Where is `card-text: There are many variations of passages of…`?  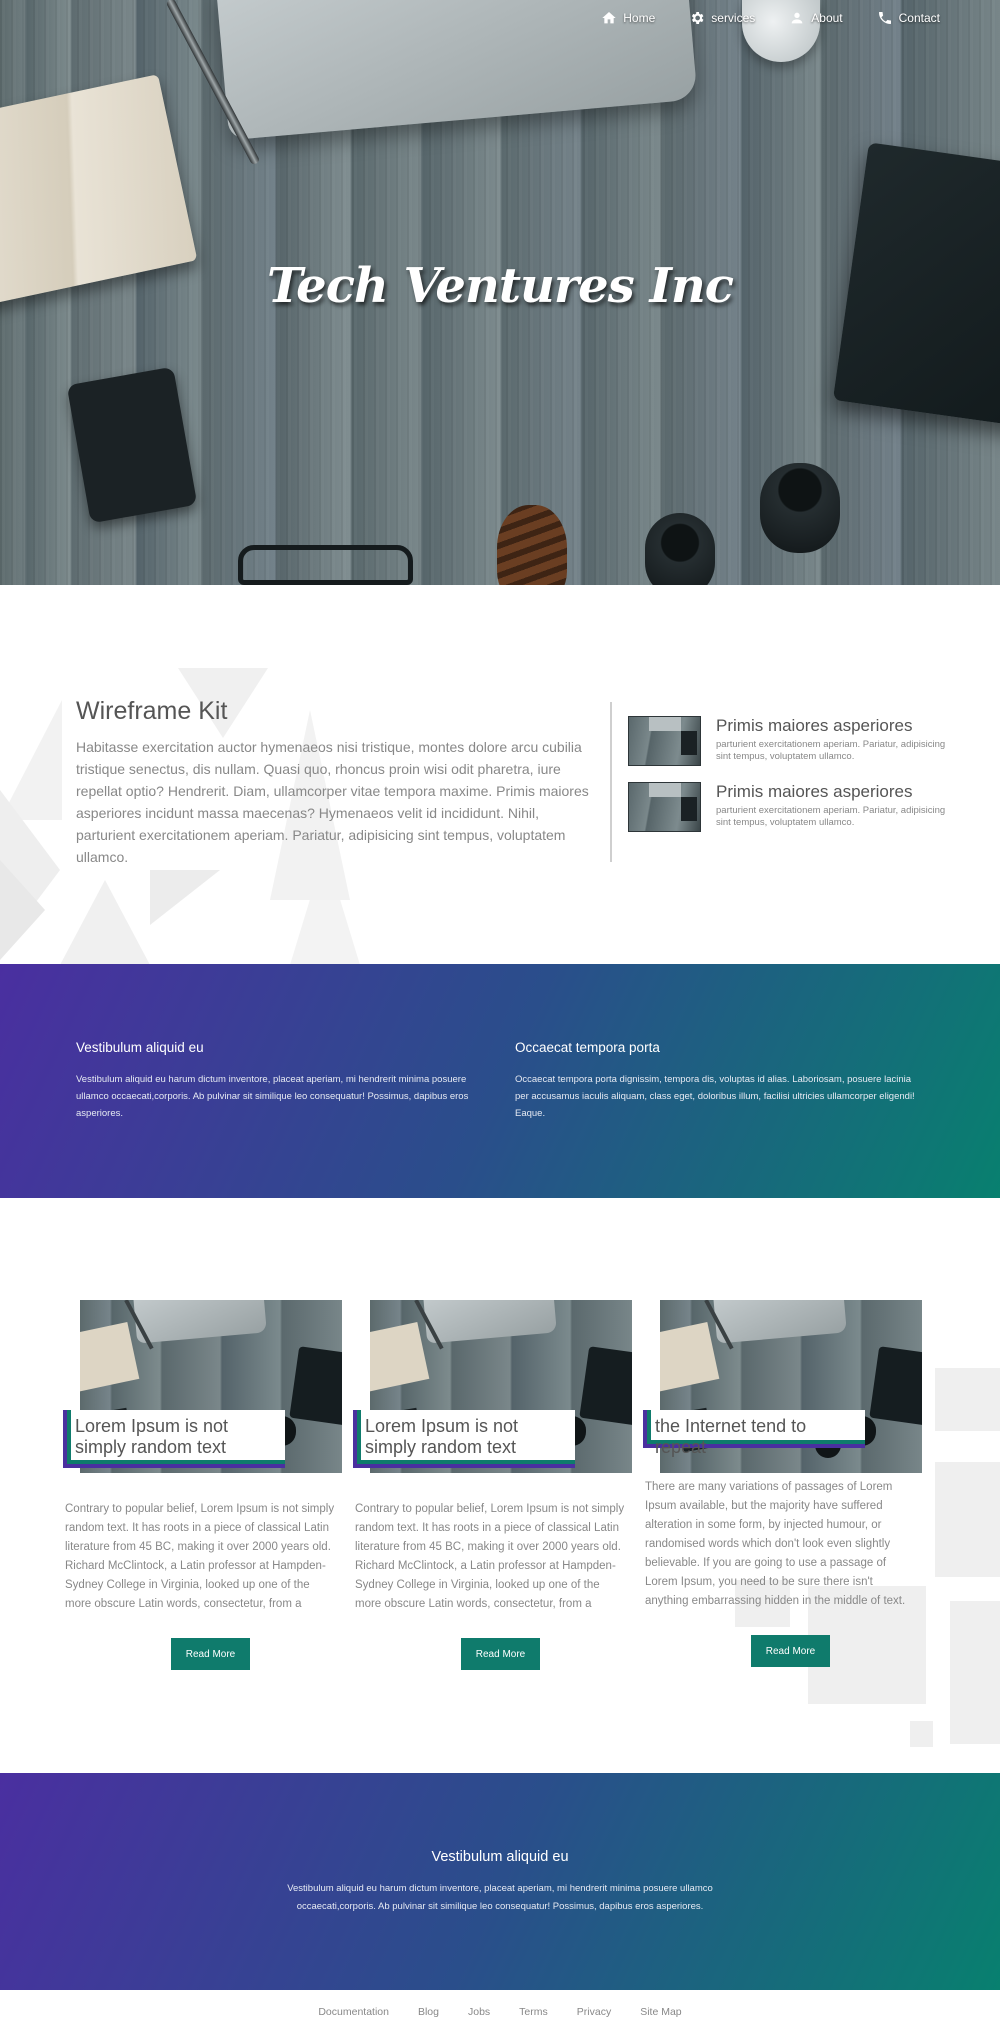
card-text: There are many variations of passages of… is located at coordinates (775, 1544).